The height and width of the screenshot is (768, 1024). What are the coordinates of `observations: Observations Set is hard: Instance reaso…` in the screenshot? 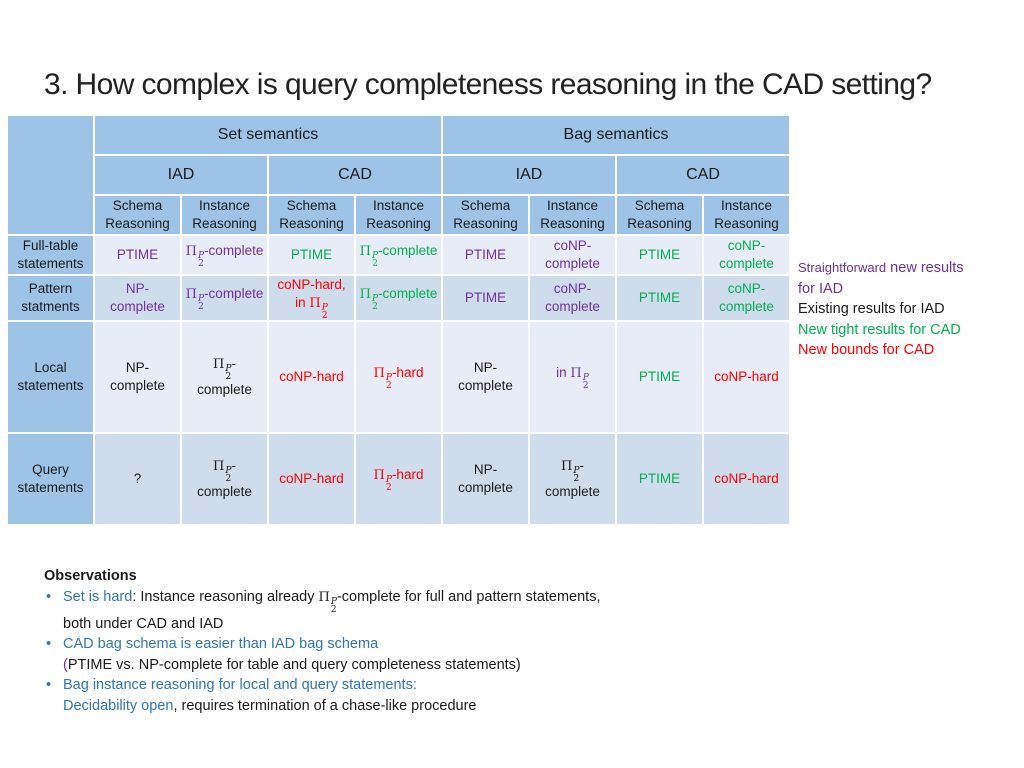 It's located at (322, 641).